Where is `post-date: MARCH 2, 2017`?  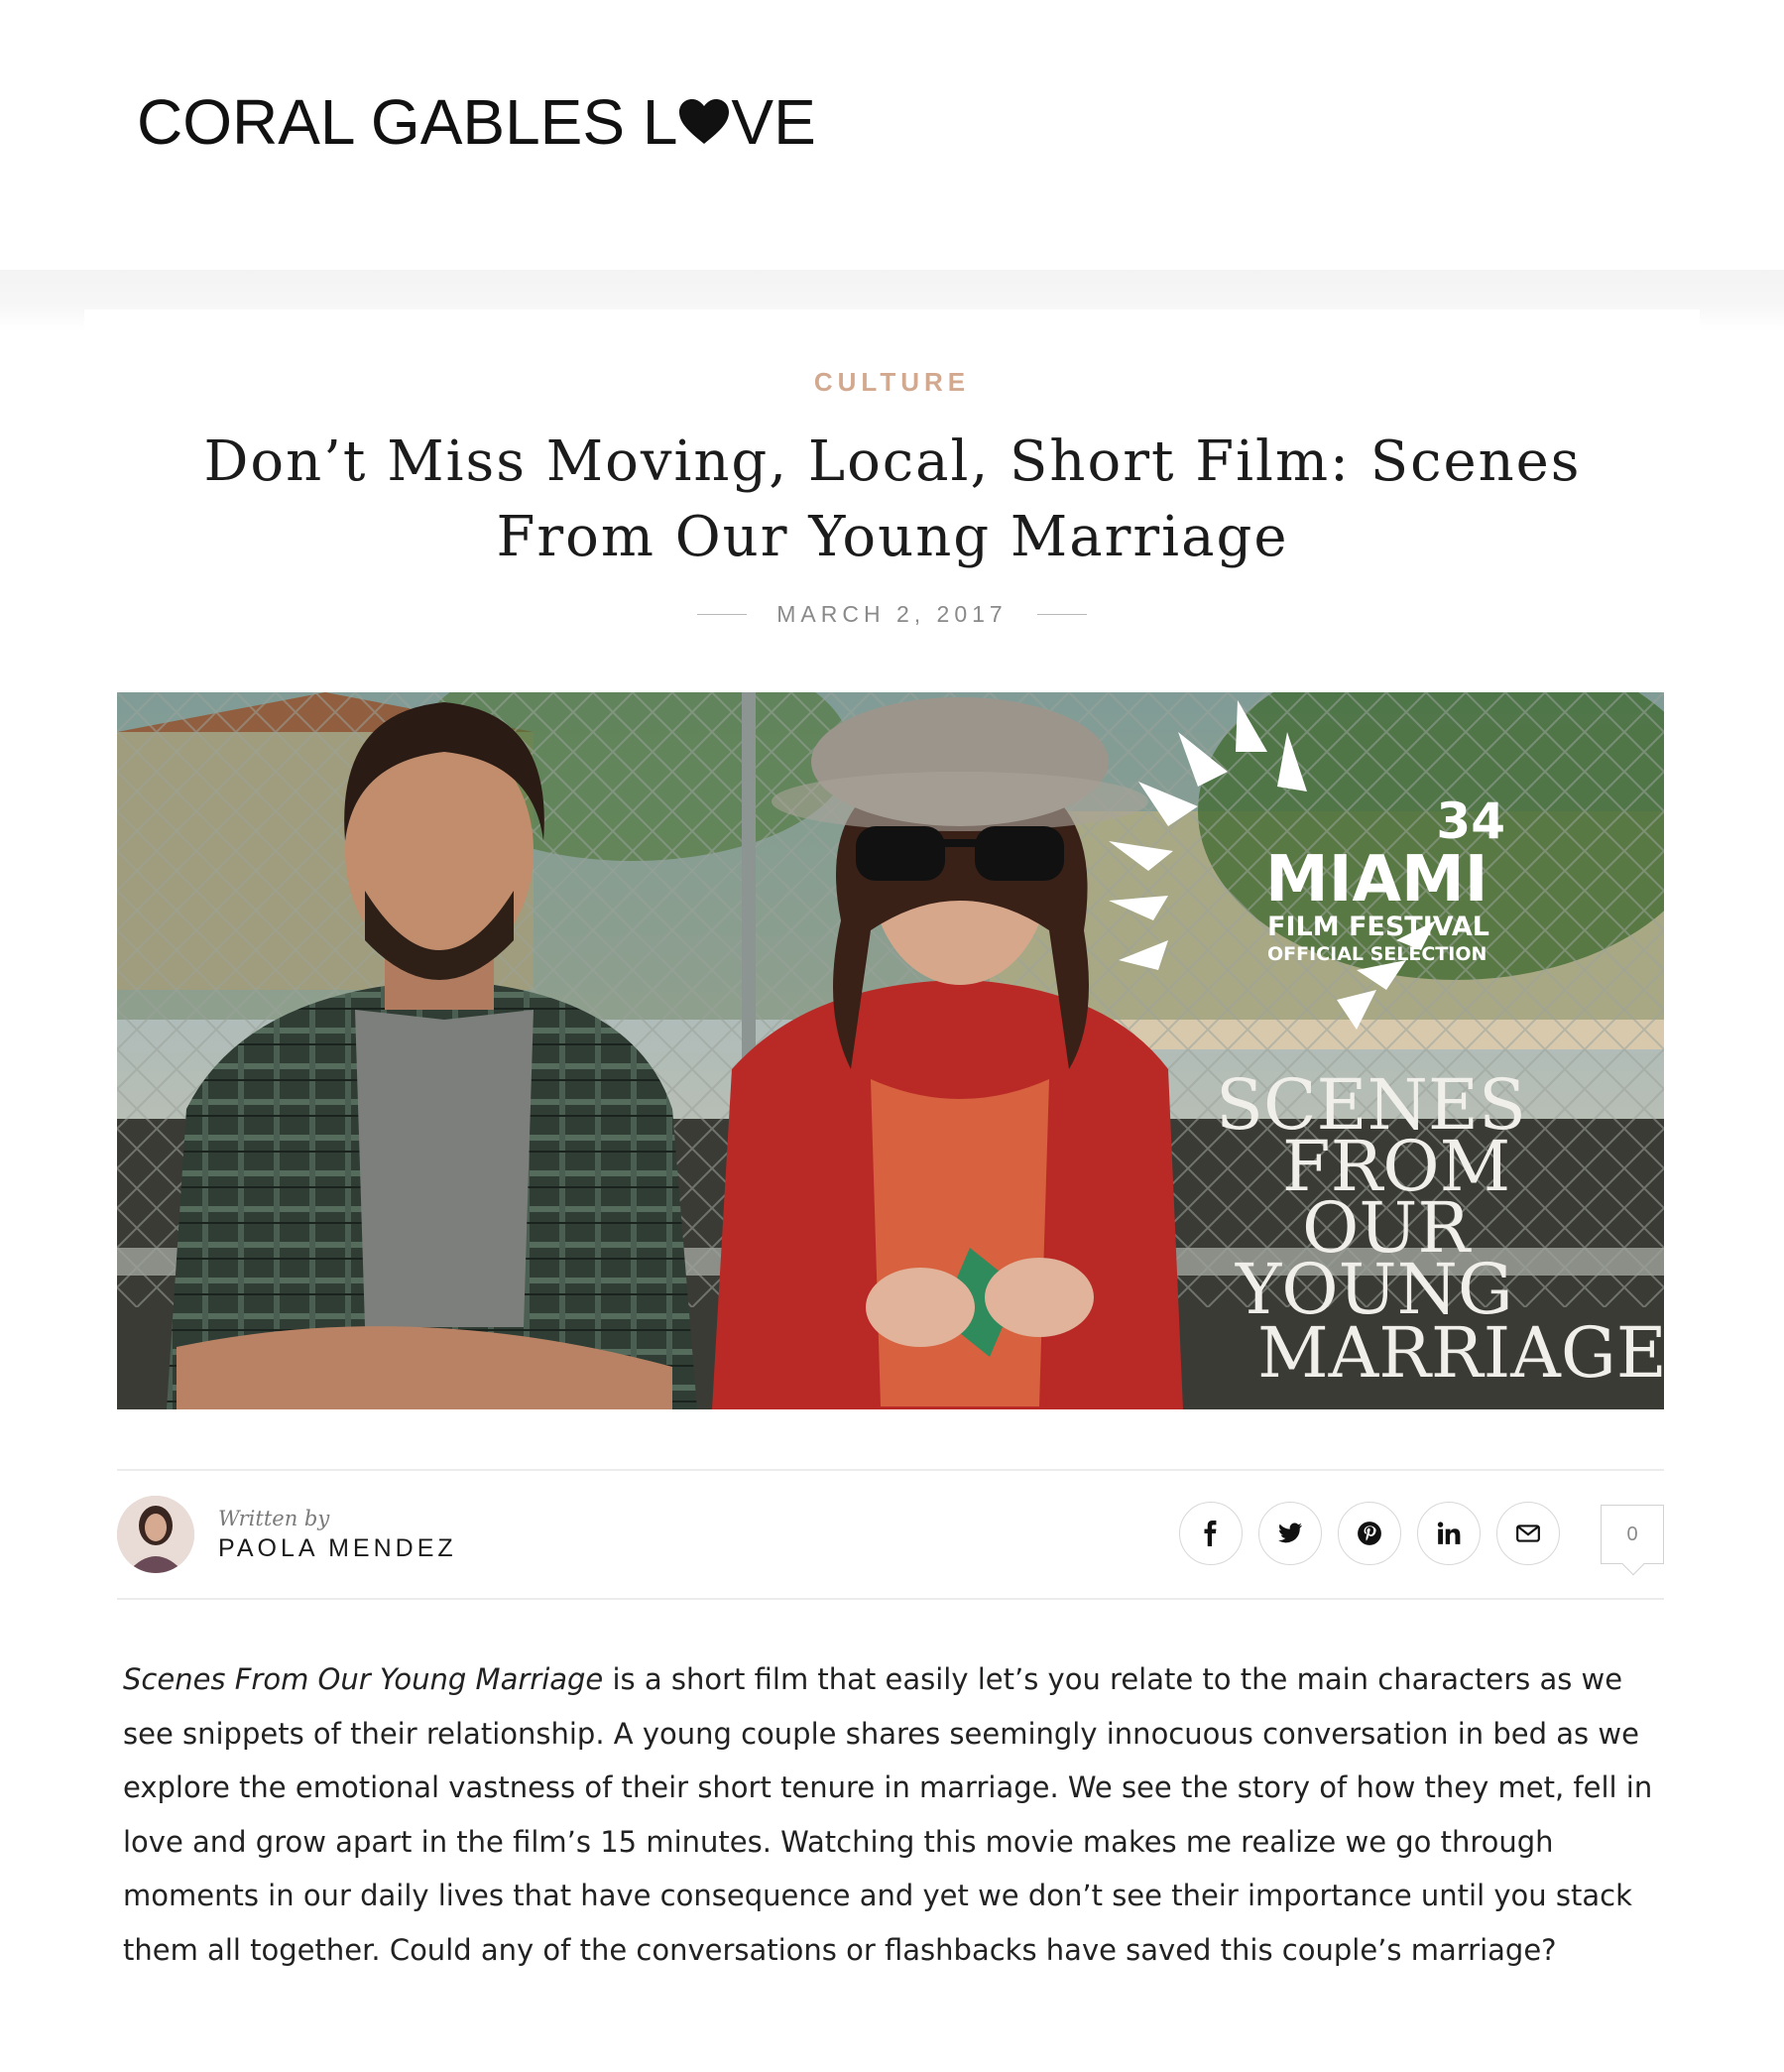
post-date: MARCH 2, 2017 is located at coordinates (892, 614).